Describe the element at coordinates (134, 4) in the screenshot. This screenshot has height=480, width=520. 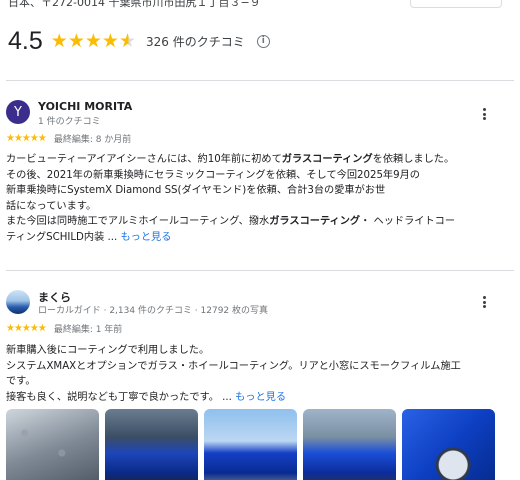
I see `address-text: 日本、〒272-0014 千葉県市川市田尻１丁目３−９` at that location.